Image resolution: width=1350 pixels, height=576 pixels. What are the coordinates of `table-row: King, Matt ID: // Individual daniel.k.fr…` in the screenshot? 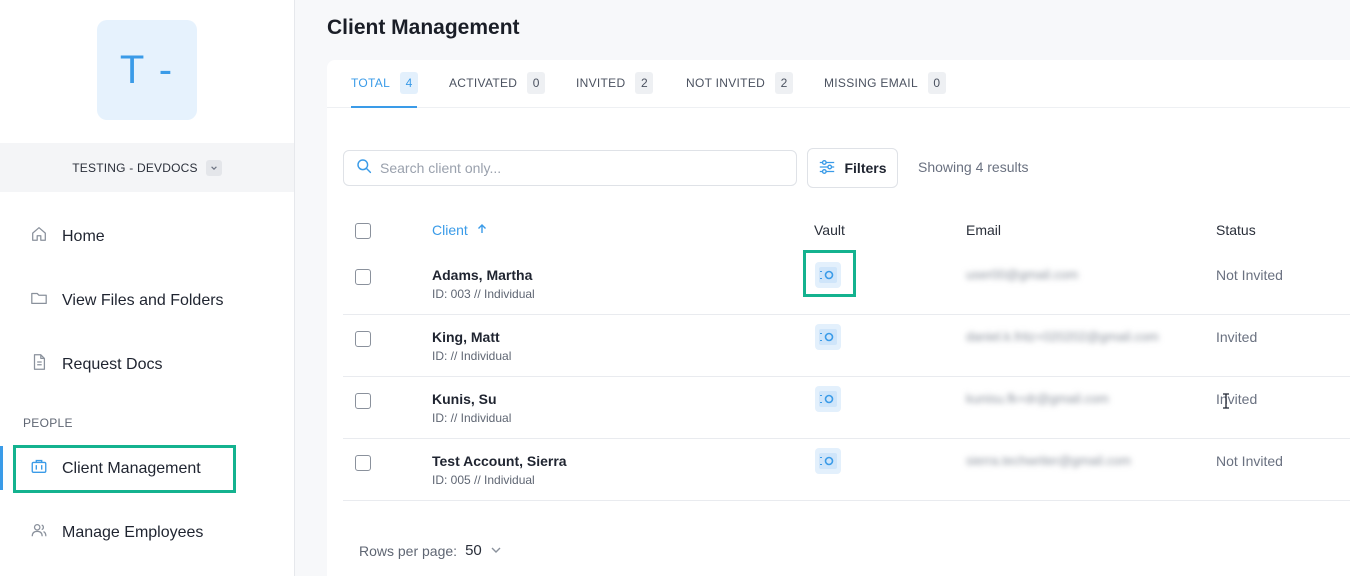 It's located at (846, 346).